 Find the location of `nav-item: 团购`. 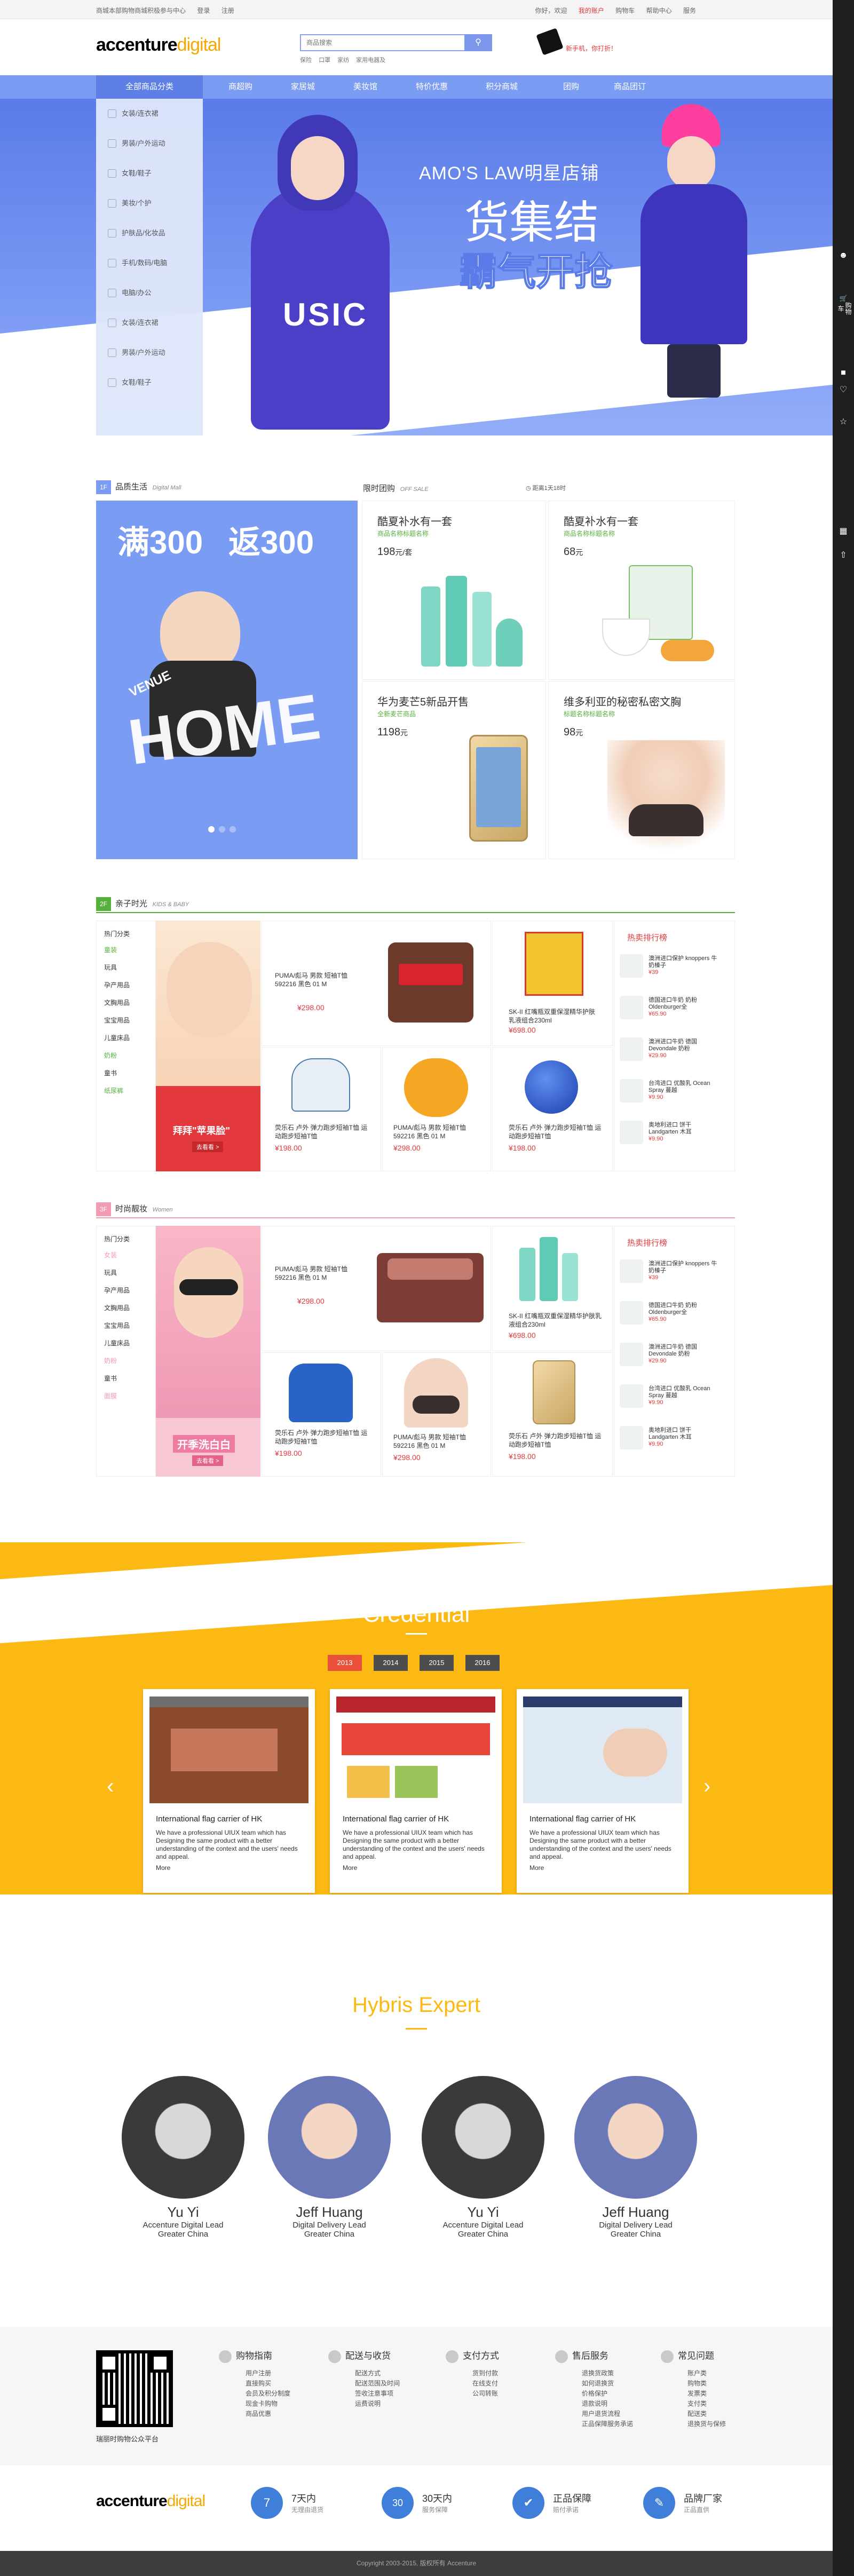

nav-item: 团购 is located at coordinates (571, 87).